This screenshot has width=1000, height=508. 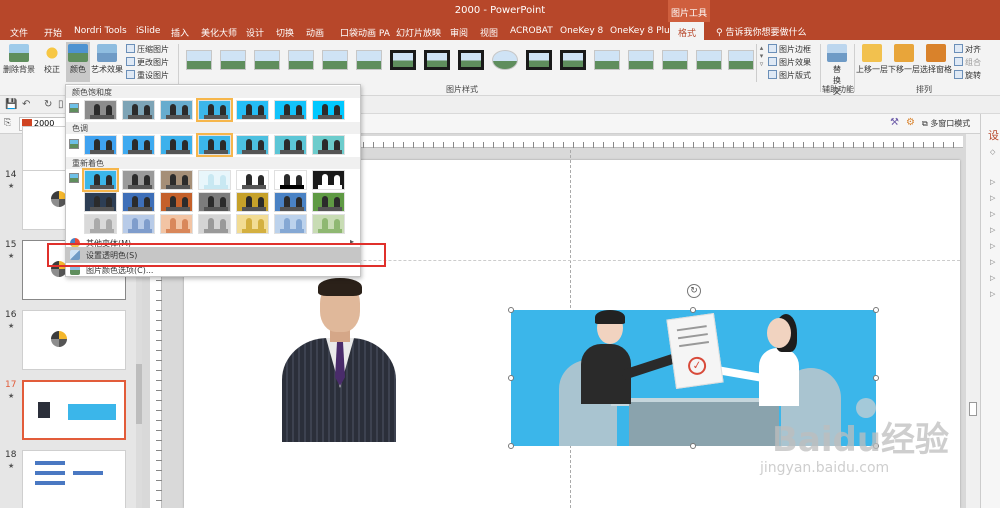 I want to click on rotate-handle-icon: ↻, so click(x=694, y=291).